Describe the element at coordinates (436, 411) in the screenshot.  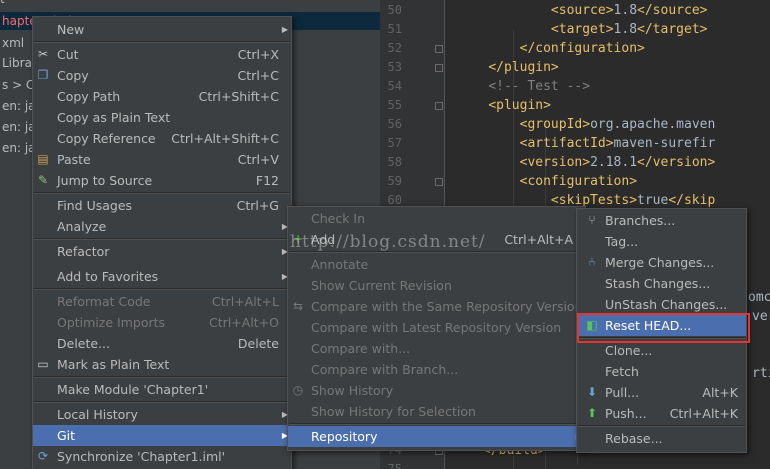
I see `git-menu-item-show-history-for-selection: Show History for Selection` at that location.